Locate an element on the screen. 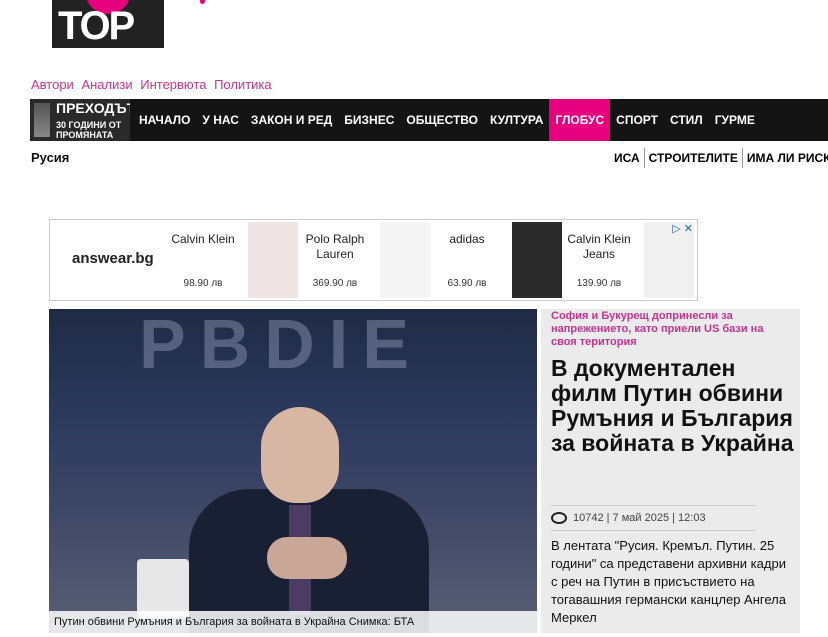  banner-title: ПРЕХОДЪТ is located at coordinates (93, 108).